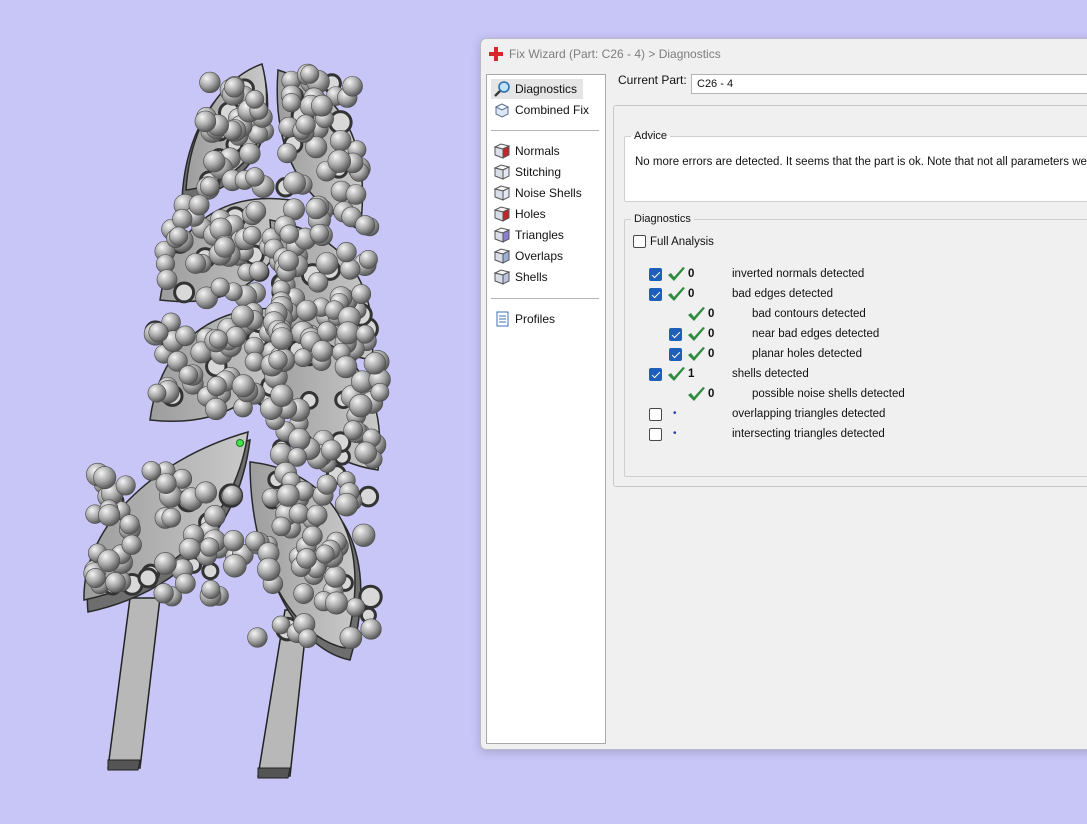  I want to click on nav-item-label: Shells, so click(531, 277).